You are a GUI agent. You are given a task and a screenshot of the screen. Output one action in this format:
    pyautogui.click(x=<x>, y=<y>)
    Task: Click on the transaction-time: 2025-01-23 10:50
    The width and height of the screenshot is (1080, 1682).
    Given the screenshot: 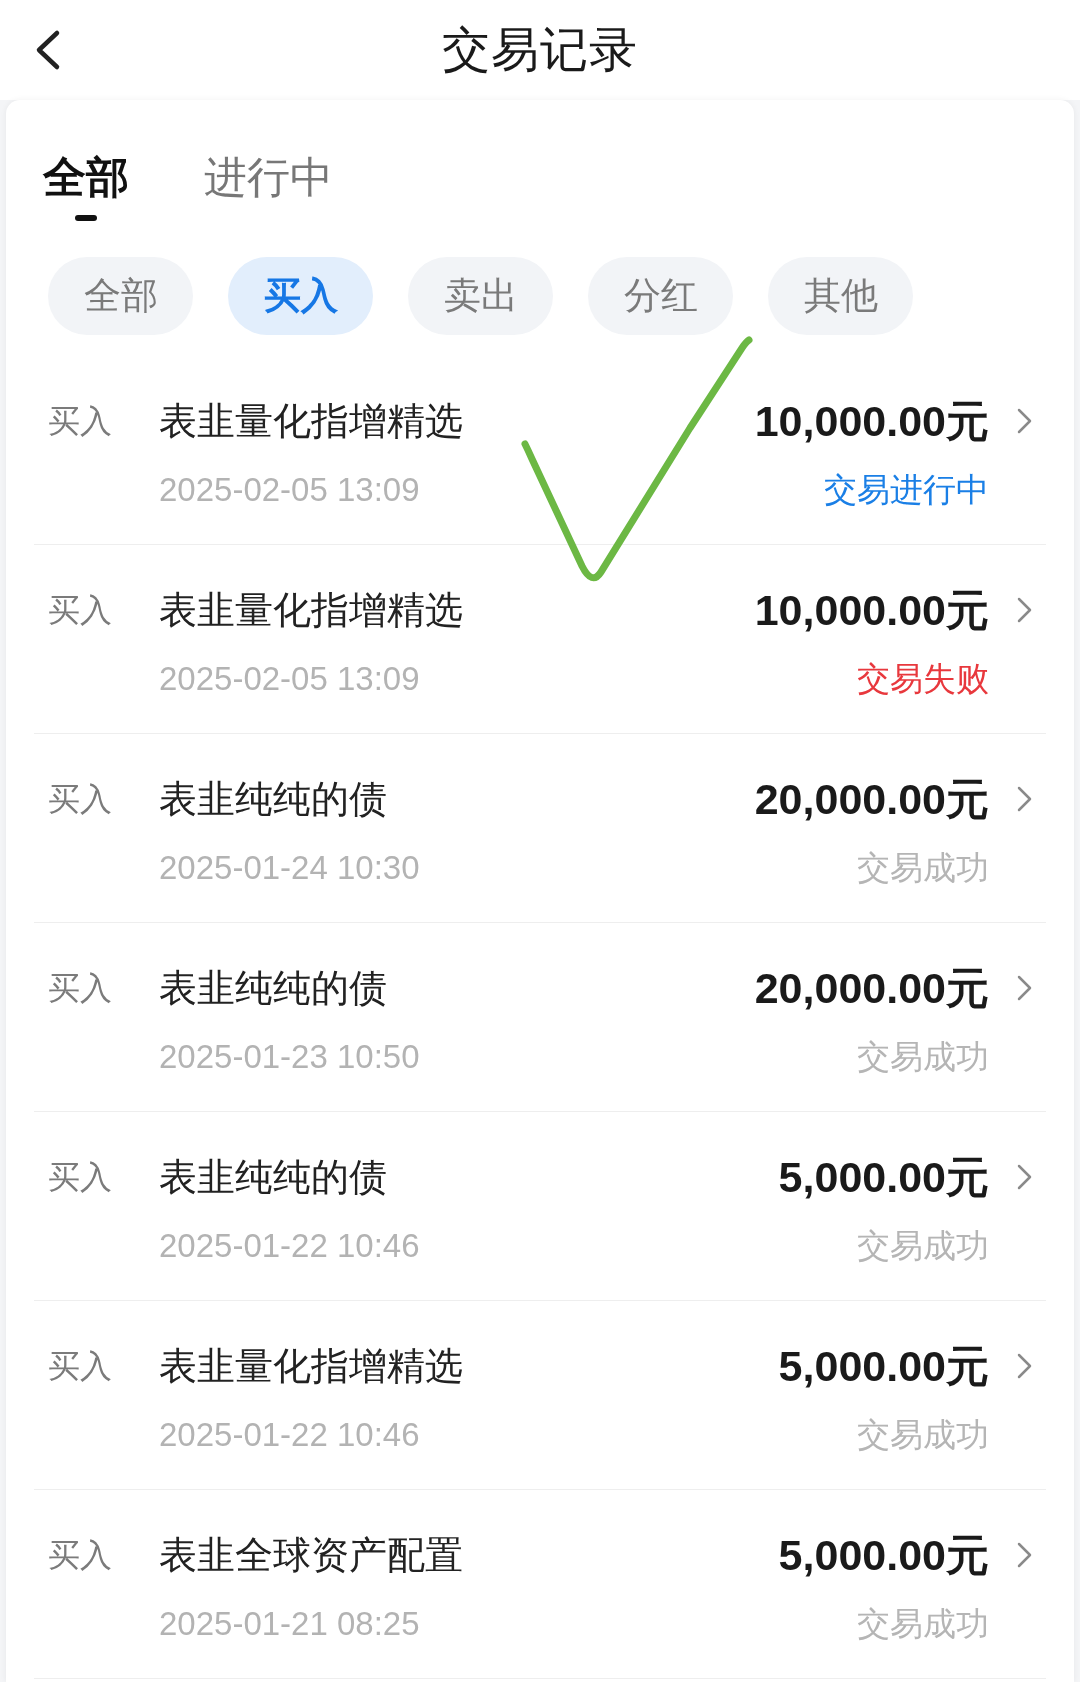 What is the action you would take?
    pyautogui.click(x=289, y=1057)
    